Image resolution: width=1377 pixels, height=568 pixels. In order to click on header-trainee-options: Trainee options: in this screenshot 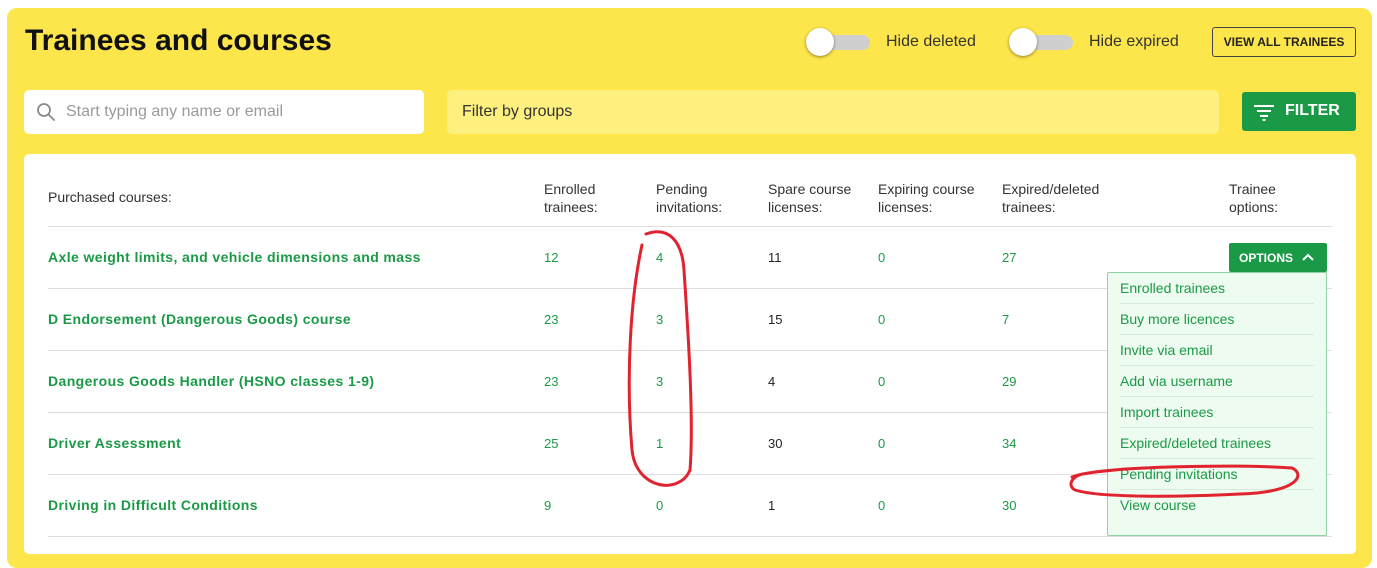, I will do `click(1254, 198)`.